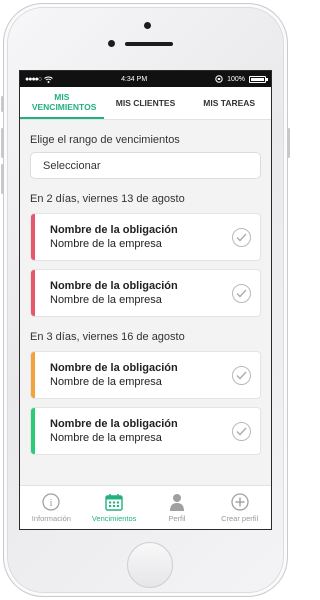 The image size is (320, 600). What do you see at coordinates (236, 79) in the screenshot?
I see `battery-percent: 100%` at bounding box center [236, 79].